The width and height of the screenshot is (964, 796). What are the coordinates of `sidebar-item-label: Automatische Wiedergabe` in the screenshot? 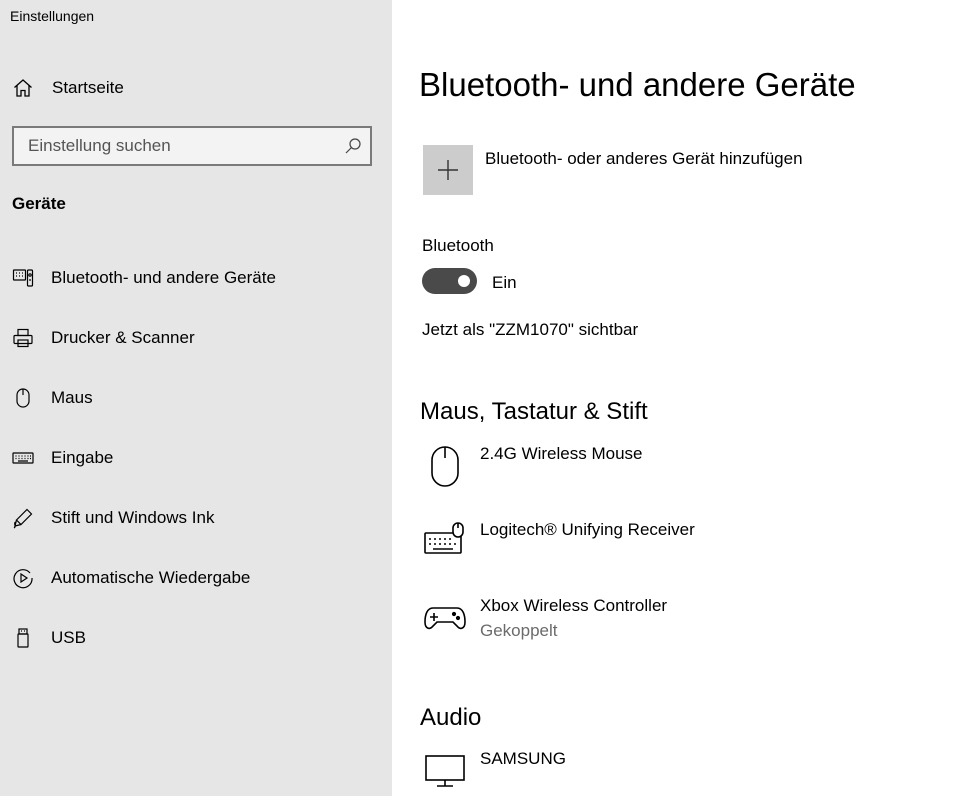 It's located at (151, 577).